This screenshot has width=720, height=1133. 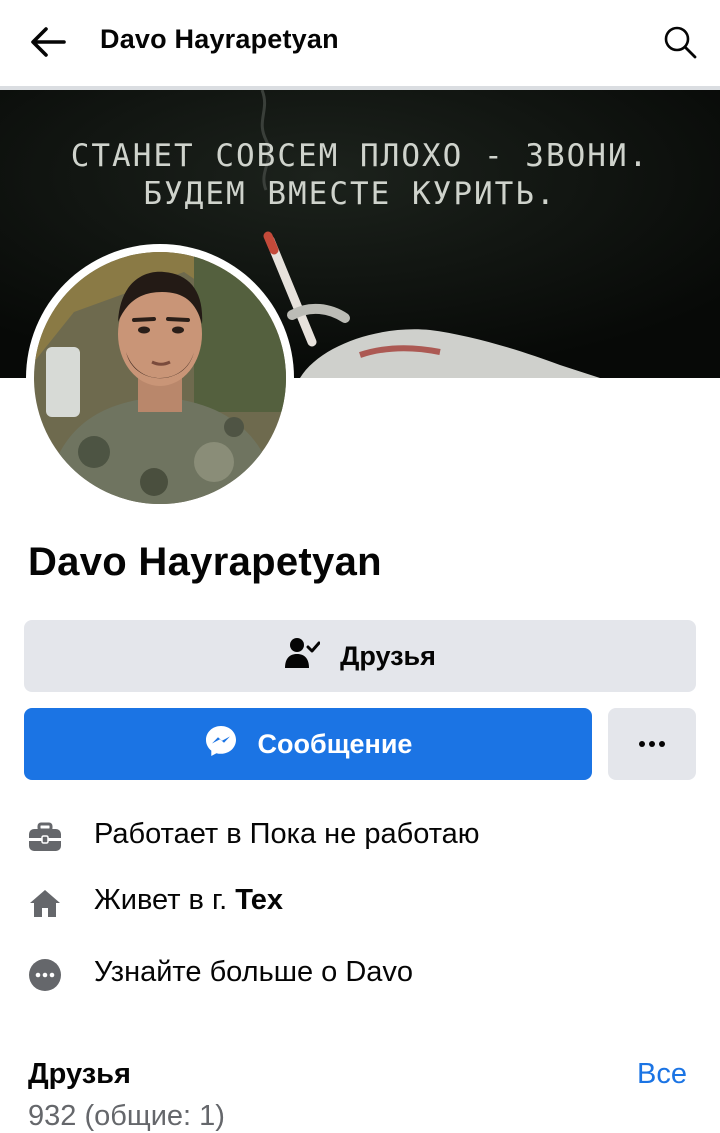 I want to click on avatar, so click(x=160, y=378).